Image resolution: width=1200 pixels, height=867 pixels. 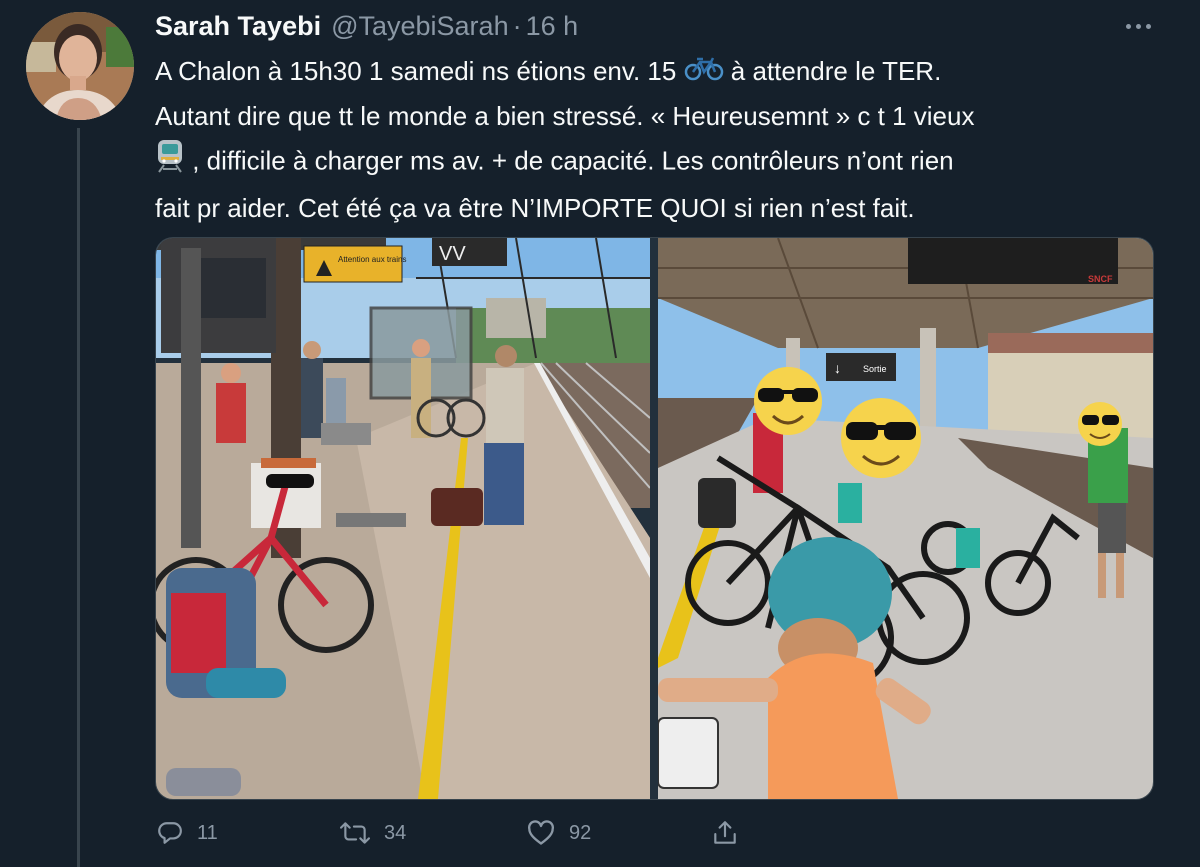 I want to click on like-button: 92, so click(x=559, y=833).